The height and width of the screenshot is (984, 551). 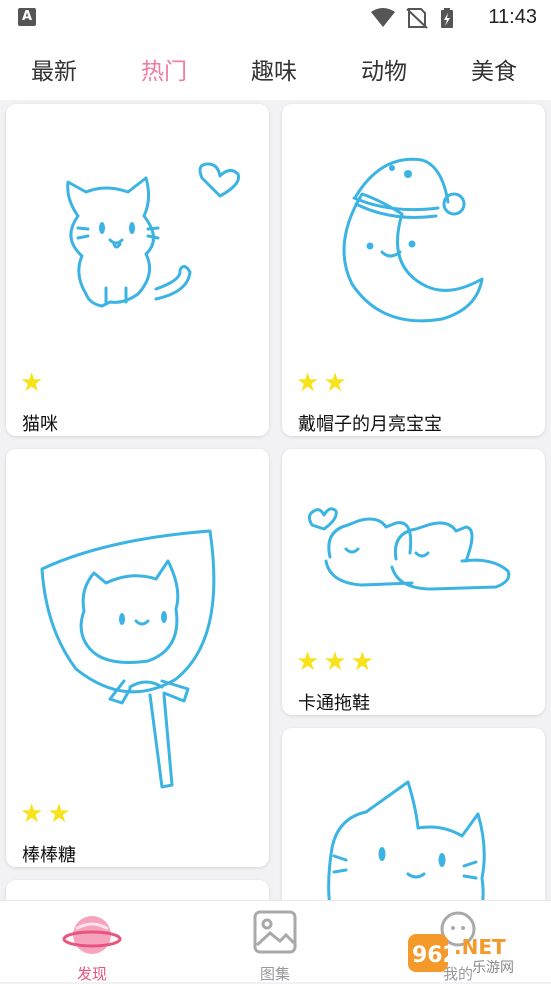 I want to click on svg-text: .NET, so click(x=480, y=947).